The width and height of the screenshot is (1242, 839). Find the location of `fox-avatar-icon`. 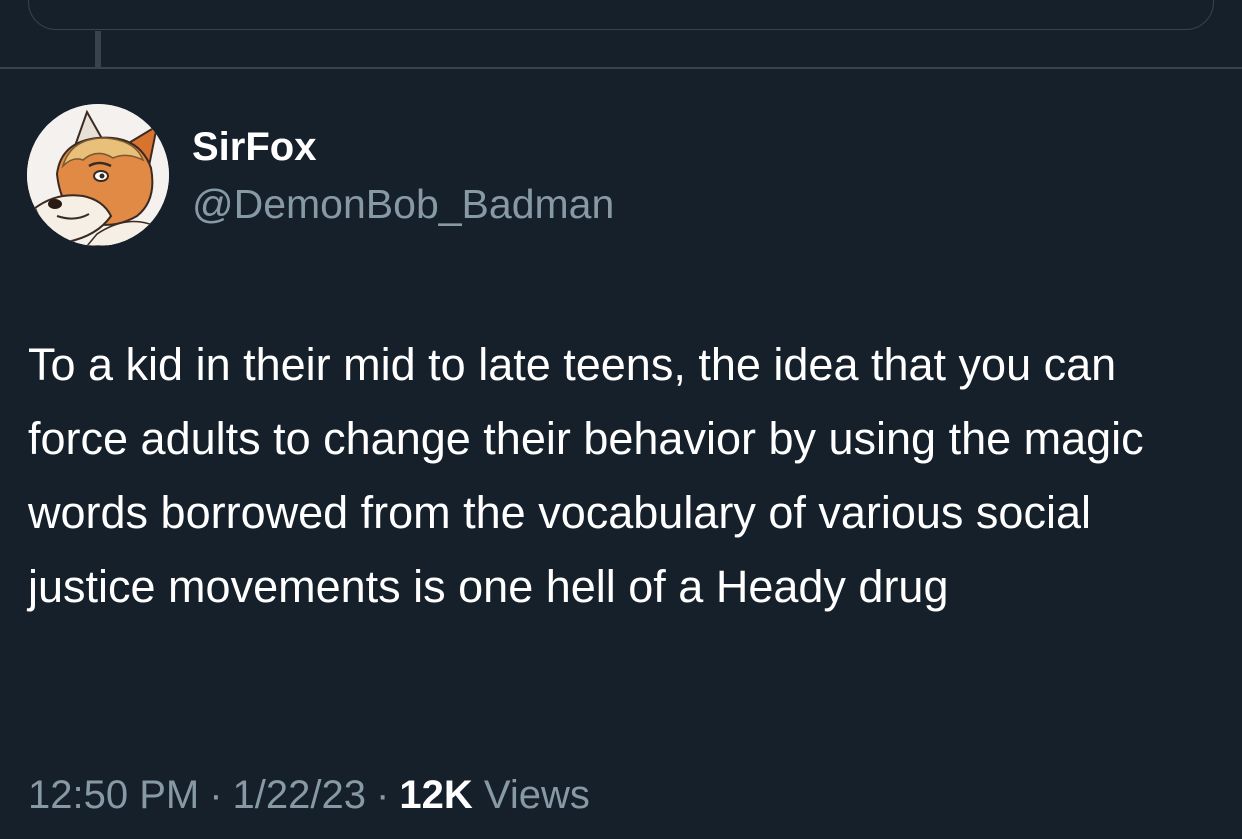

fox-avatar-icon is located at coordinates (98, 175).